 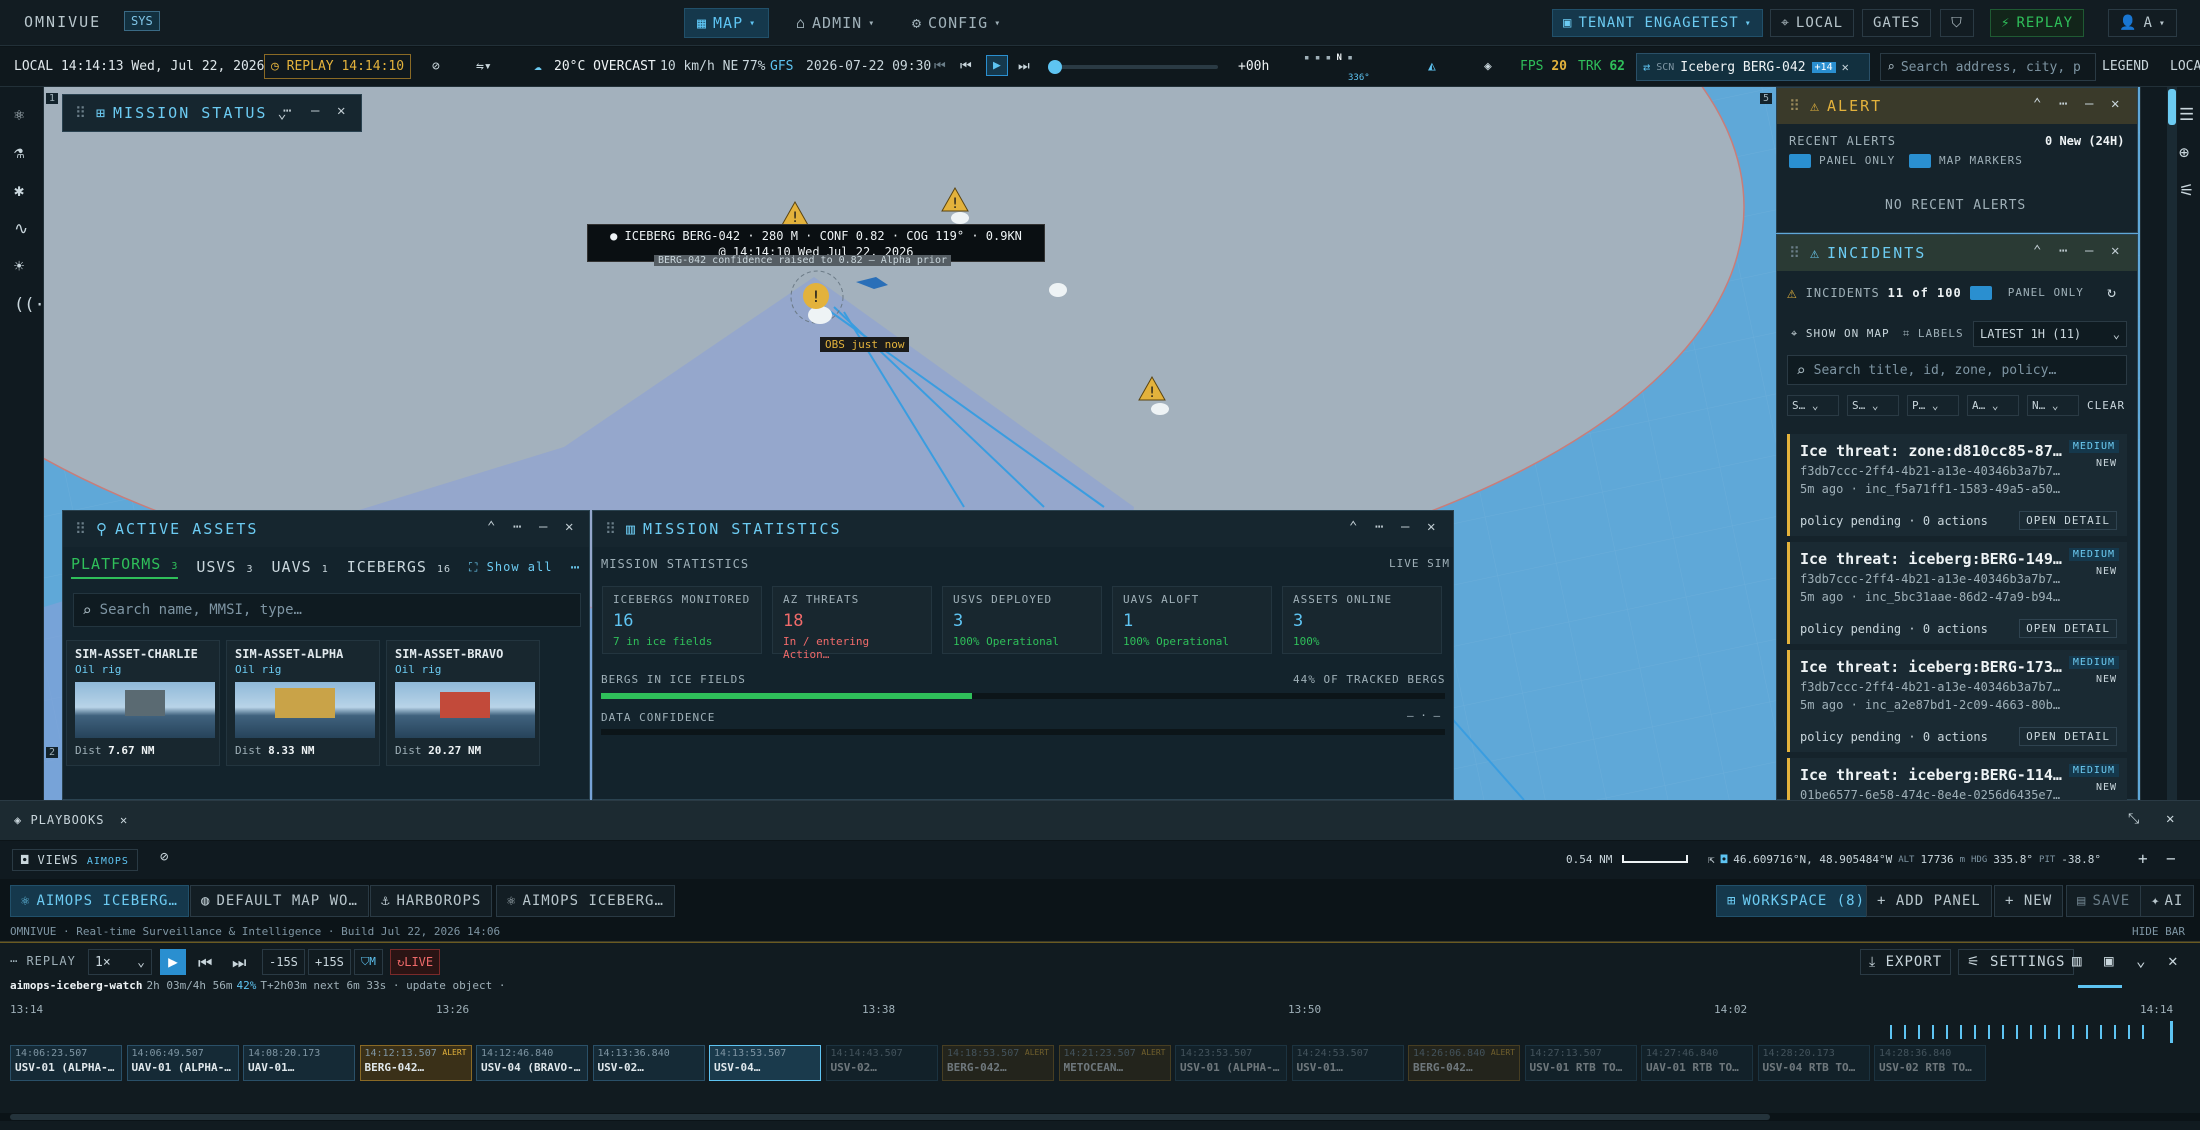 What do you see at coordinates (2111, 292) in the screenshot?
I see `refresh-icon: ↻` at bounding box center [2111, 292].